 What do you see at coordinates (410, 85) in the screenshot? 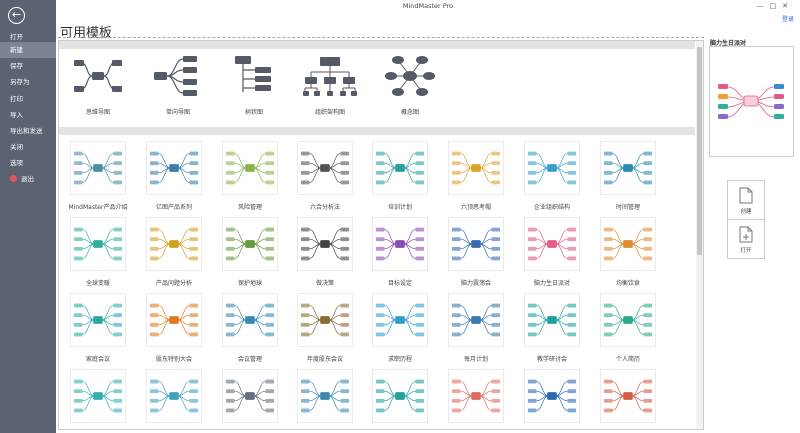
I see `basic-template-concept-map: 概念图` at bounding box center [410, 85].